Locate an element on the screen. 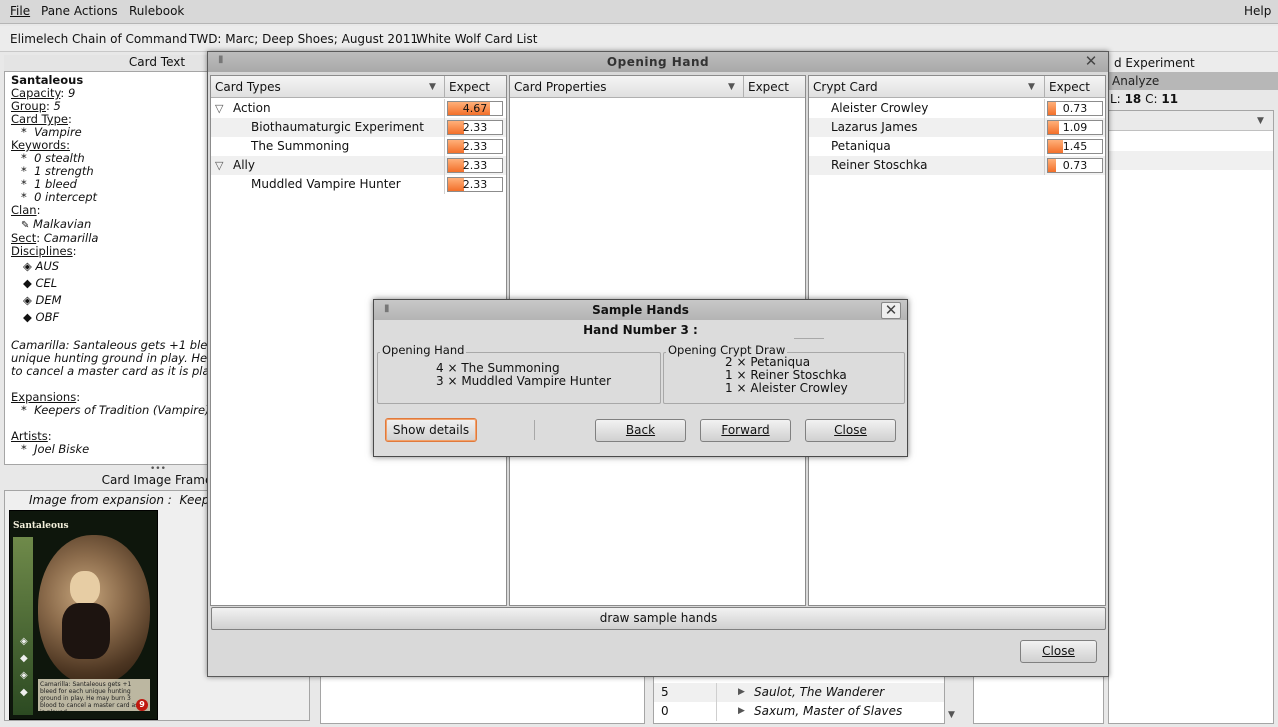 The height and width of the screenshot is (727, 1278). card-properties-column-header: Card Properties is located at coordinates (560, 87).